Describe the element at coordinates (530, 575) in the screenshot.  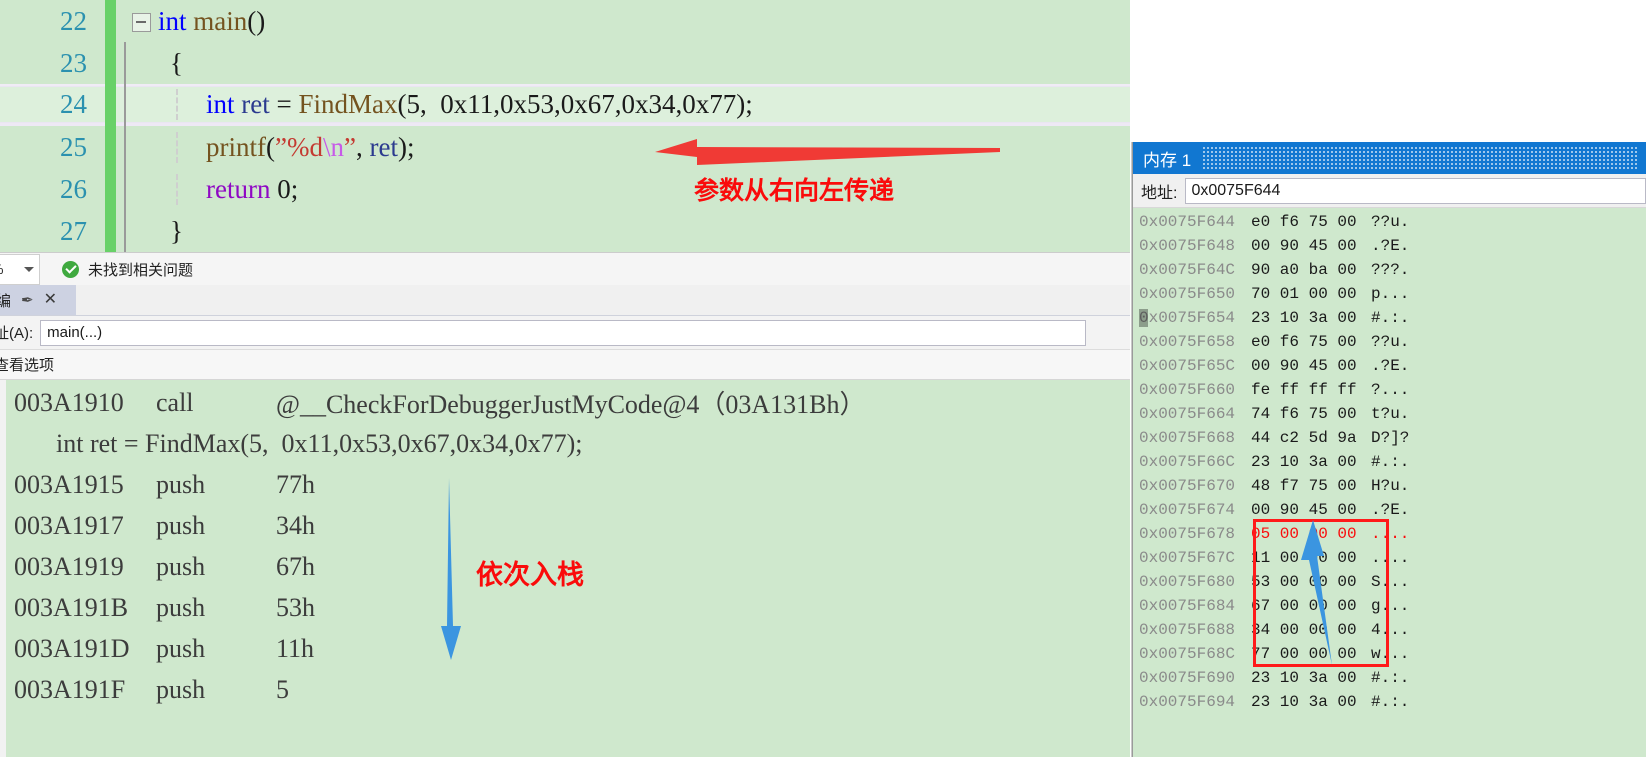
I see `push-order-annotation: 依次入栈` at that location.